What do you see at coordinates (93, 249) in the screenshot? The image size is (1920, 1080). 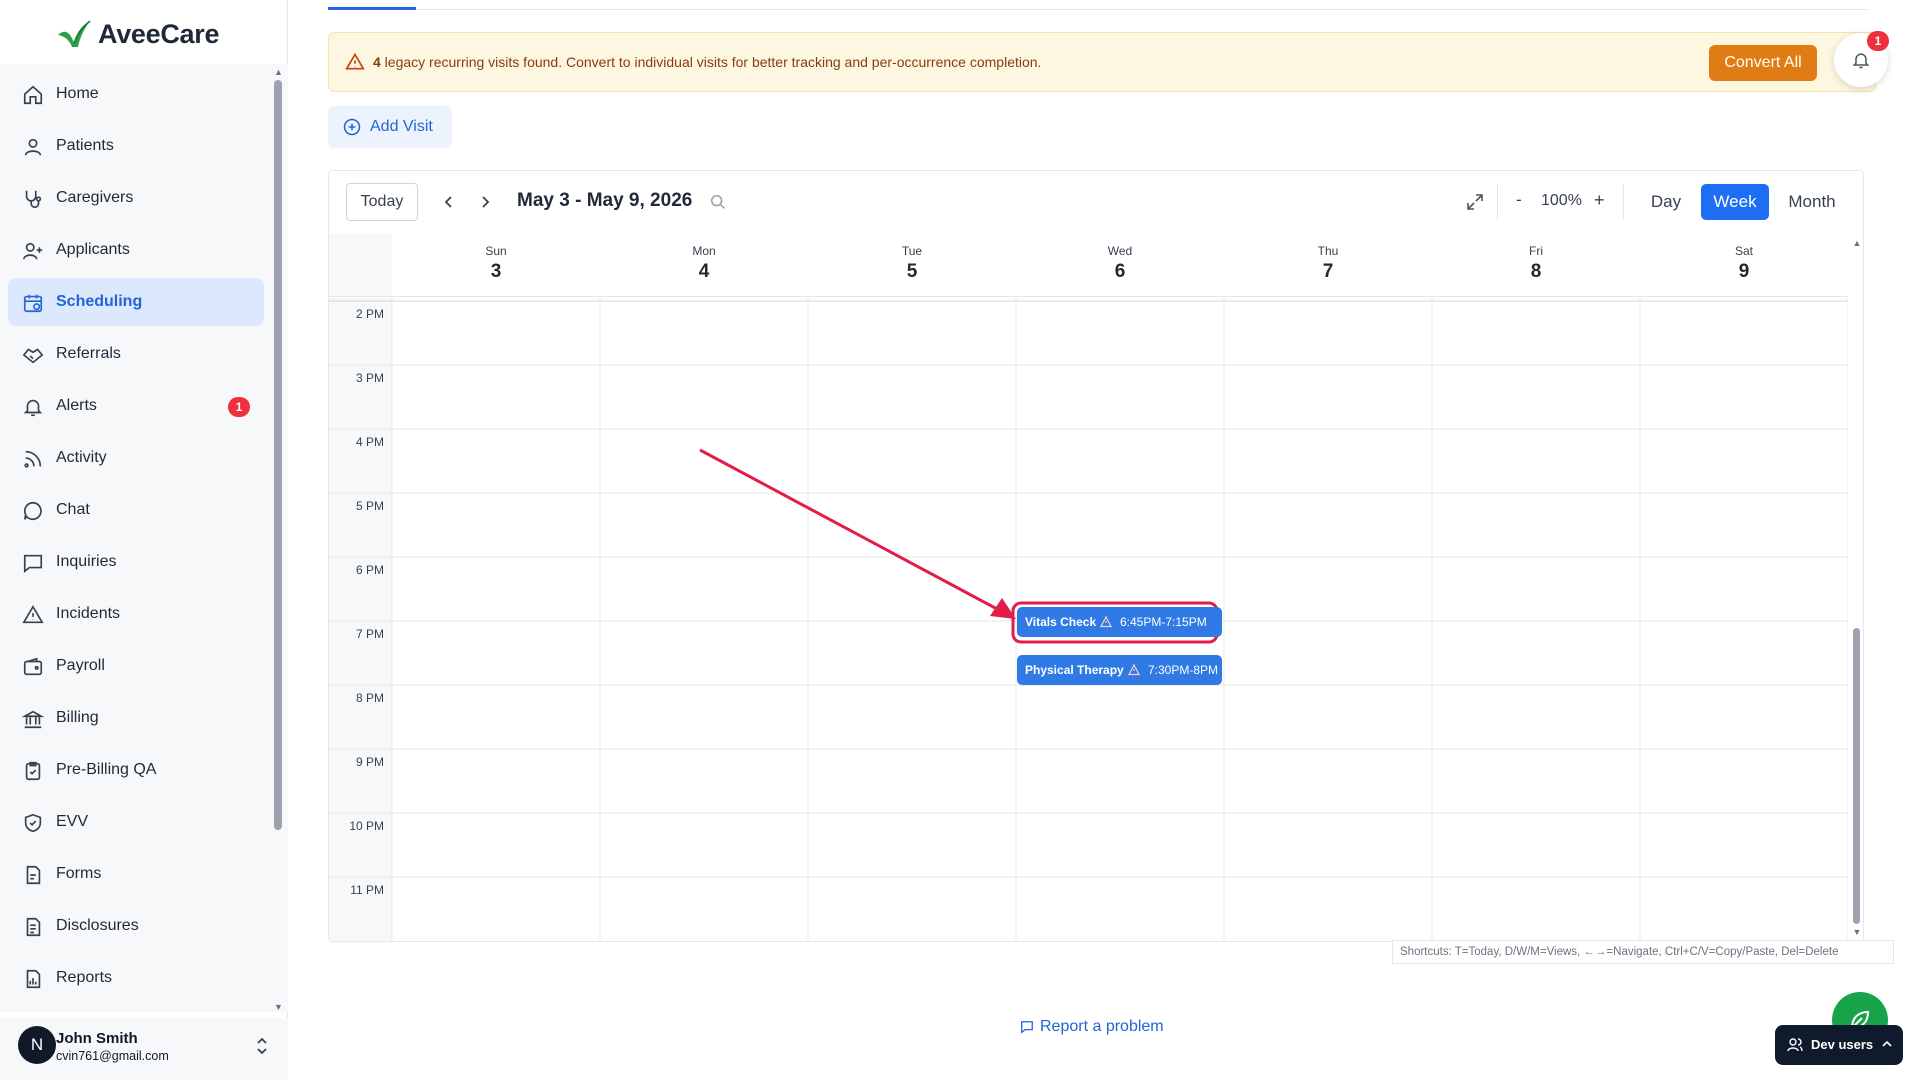 I see `sidebar-item-label: Applicants` at bounding box center [93, 249].